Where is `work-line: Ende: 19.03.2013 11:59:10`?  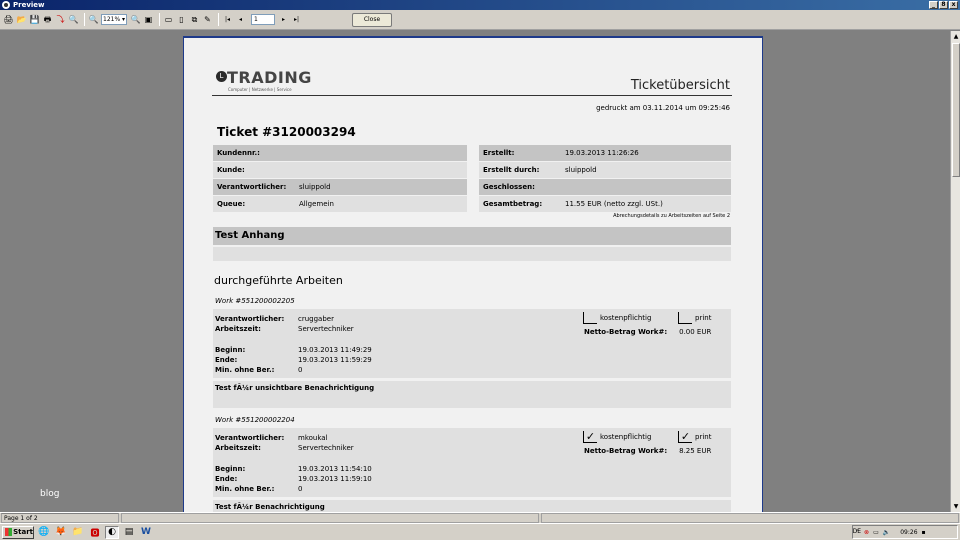
work-line: Ende: 19.03.2013 11:59:10 is located at coordinates (293, 479).